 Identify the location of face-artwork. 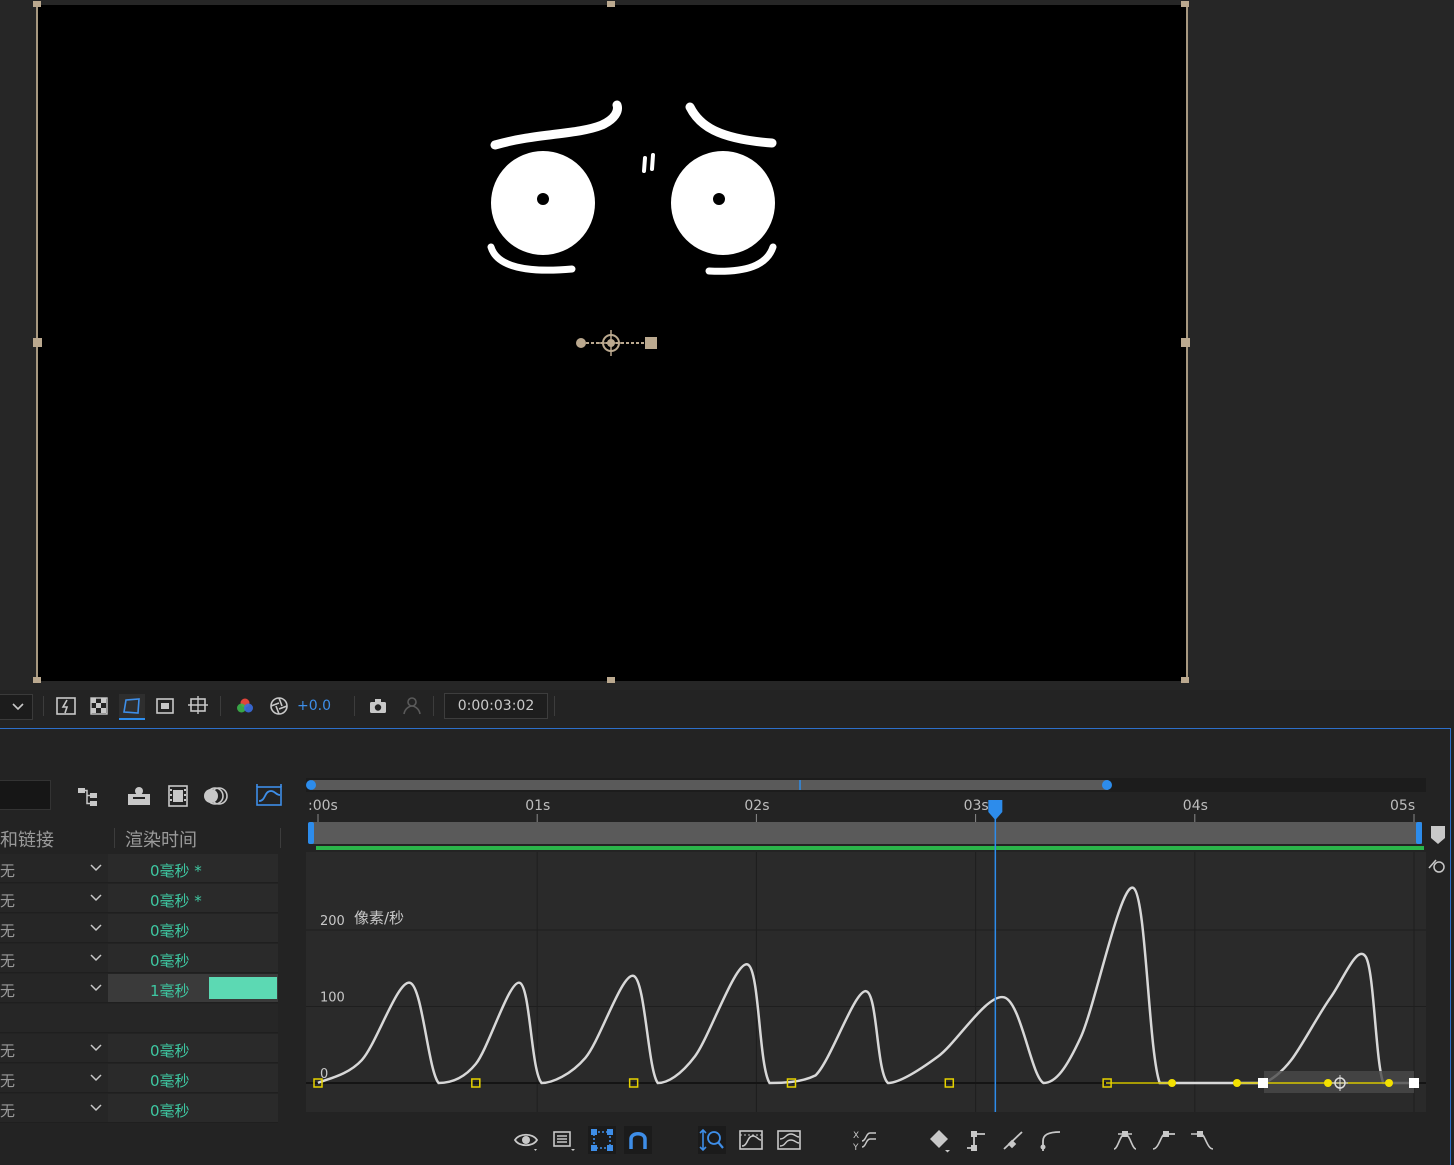
(637, 190).